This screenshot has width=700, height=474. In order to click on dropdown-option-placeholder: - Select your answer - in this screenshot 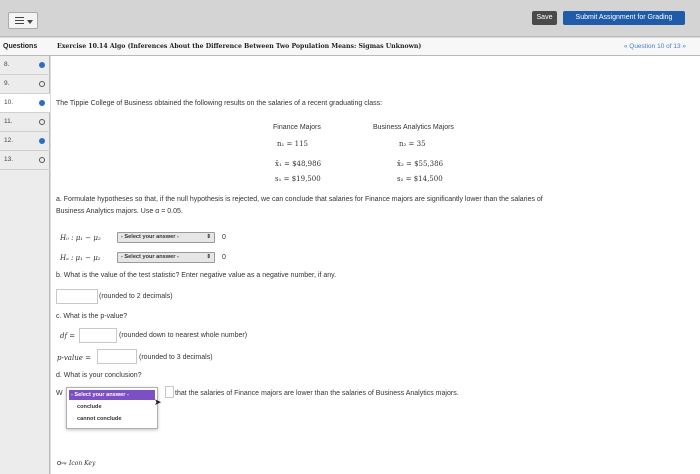, I will do `click(112, 395)`.